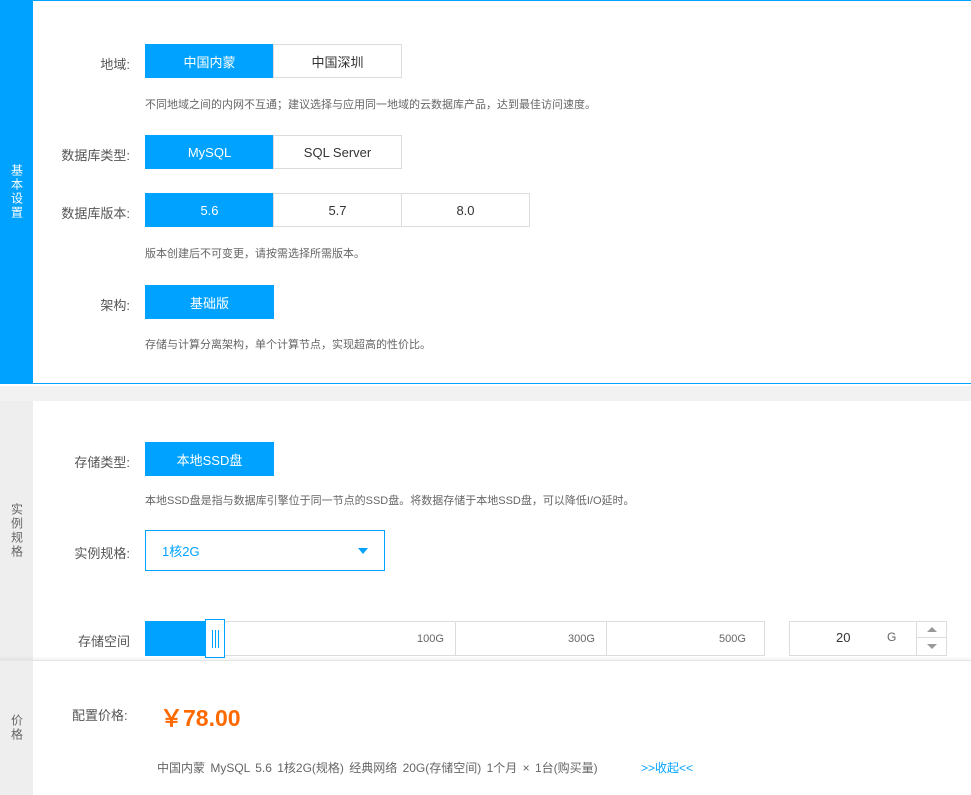 This screenshot has width=971, height=795. What do you see at coordinates (115, 305) in the screenshot?
I see `arch-label: 架构:` at bounding box center [115, 305].